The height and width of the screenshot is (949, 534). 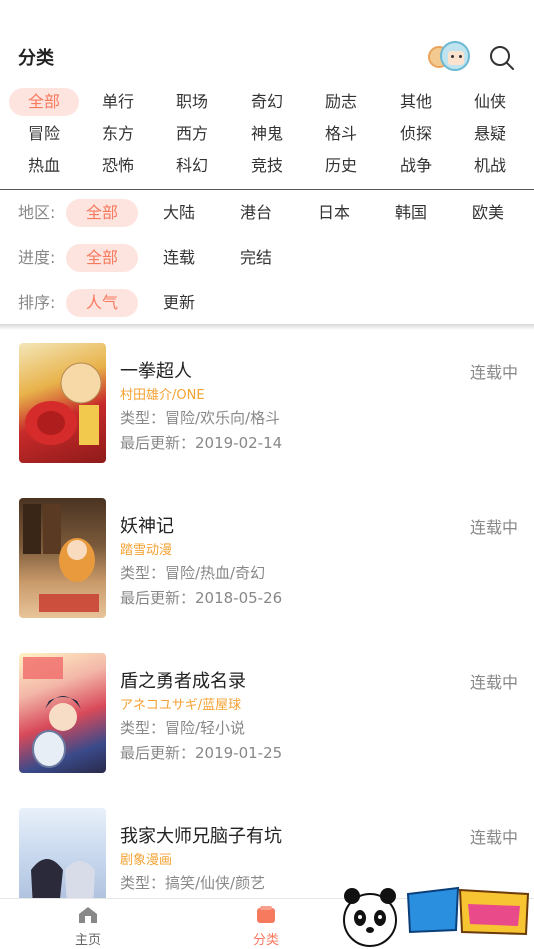 I want to click on genre-item: 机战, so click(x=490, y=166).